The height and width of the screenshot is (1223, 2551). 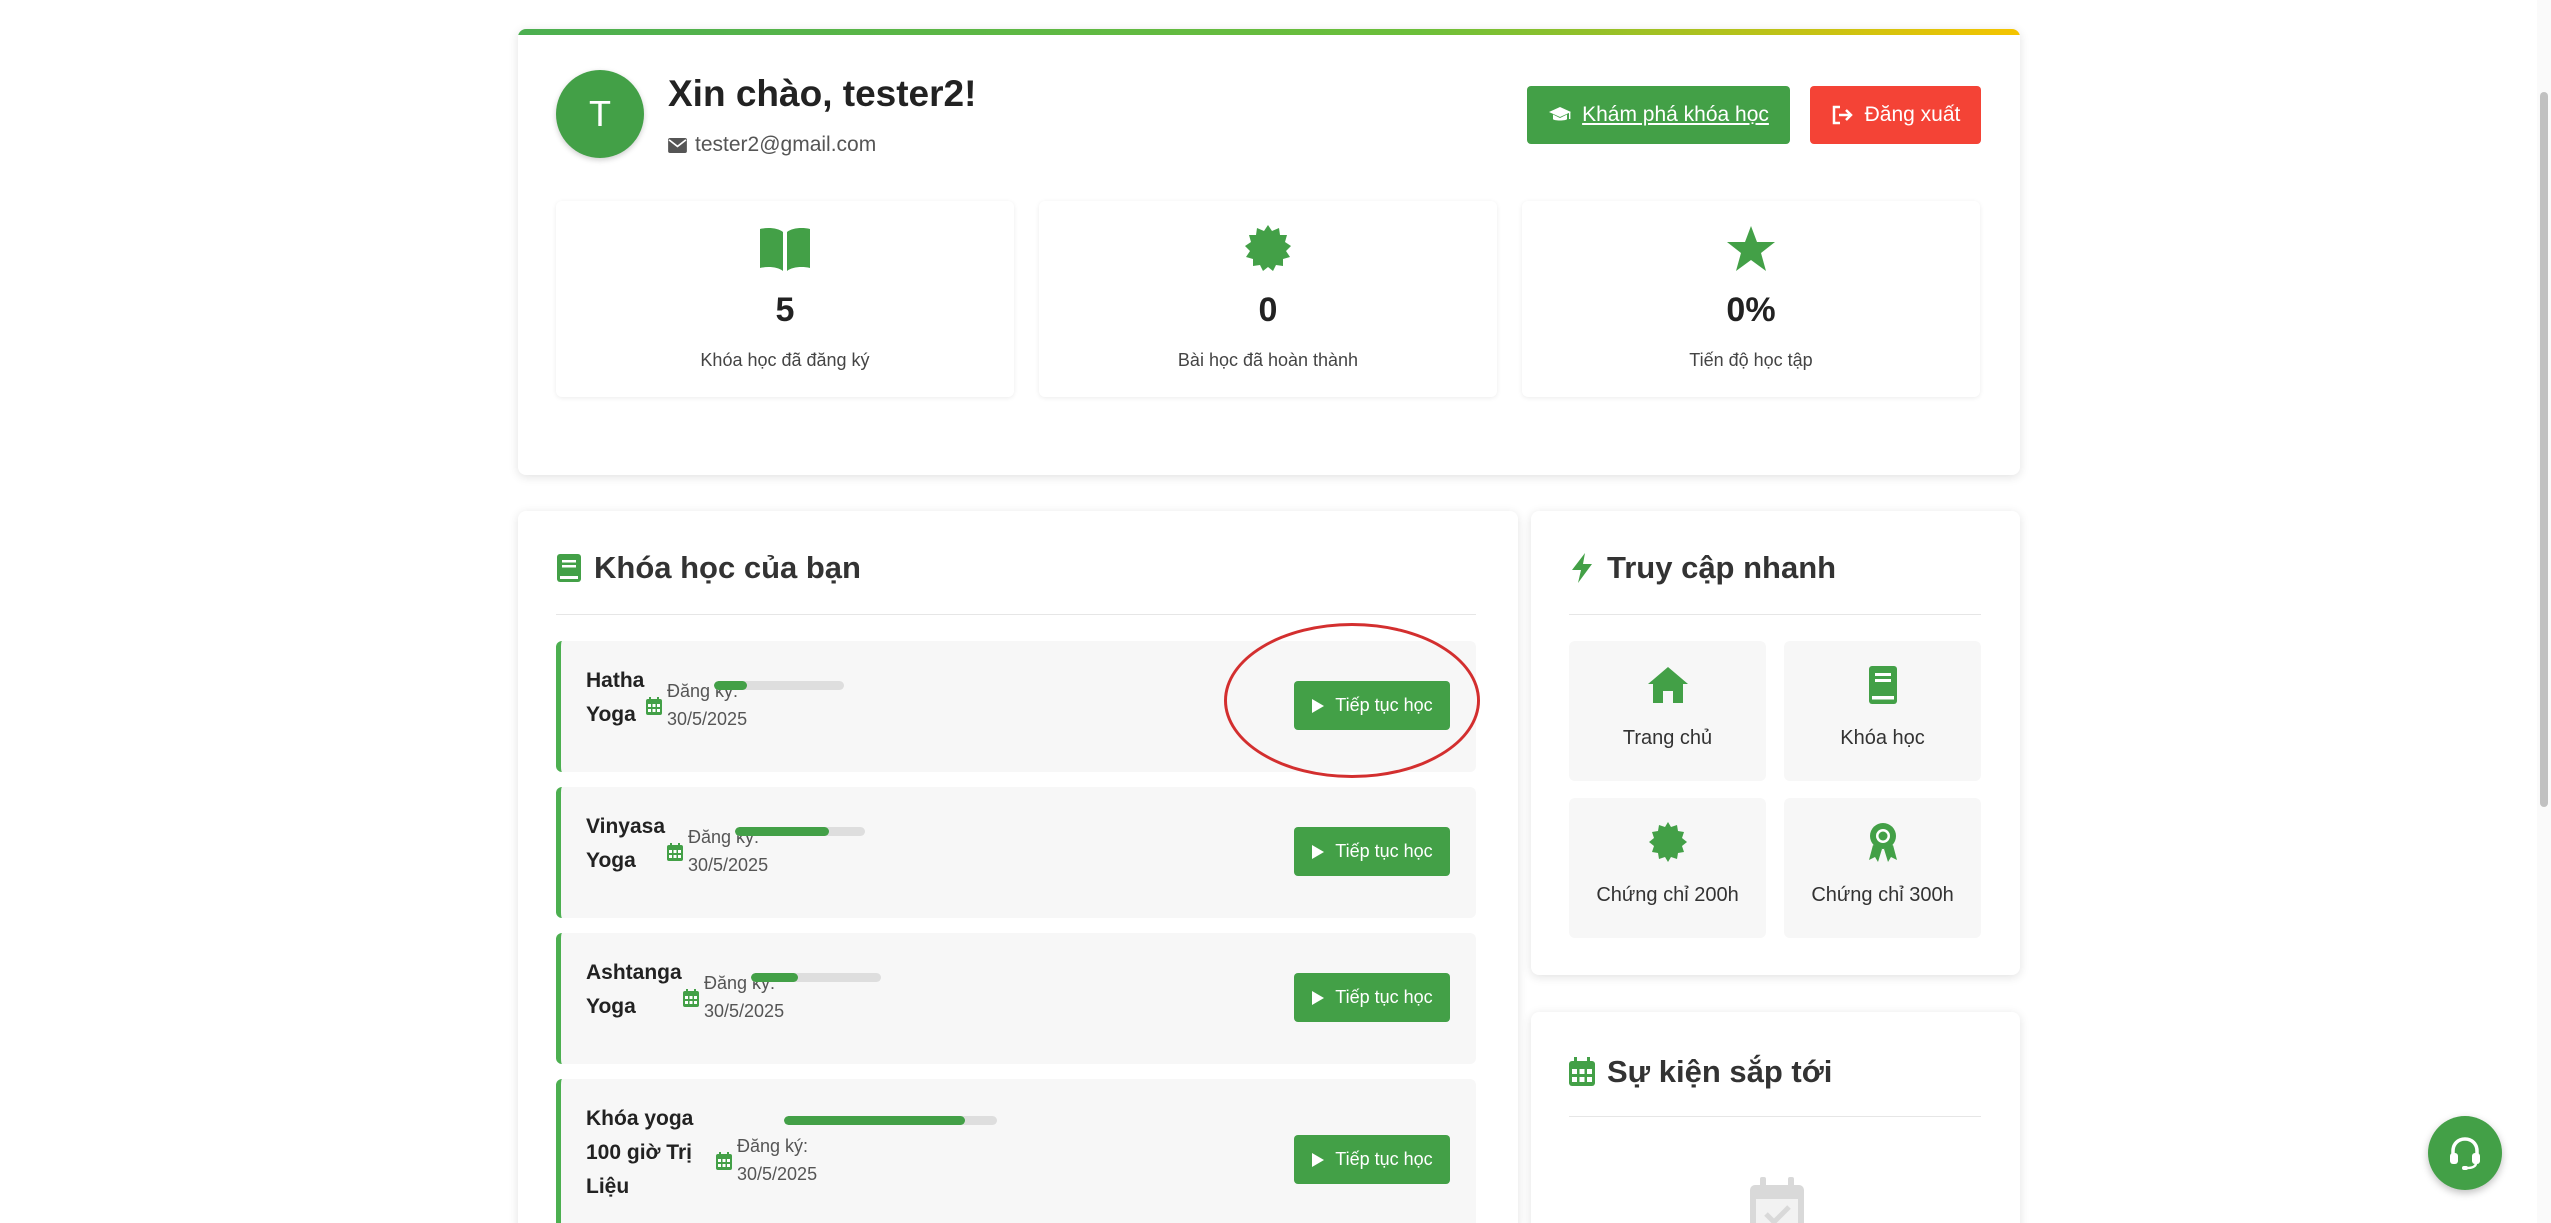 I want to click on support-chat-button, so click(x=2465, y=1153).